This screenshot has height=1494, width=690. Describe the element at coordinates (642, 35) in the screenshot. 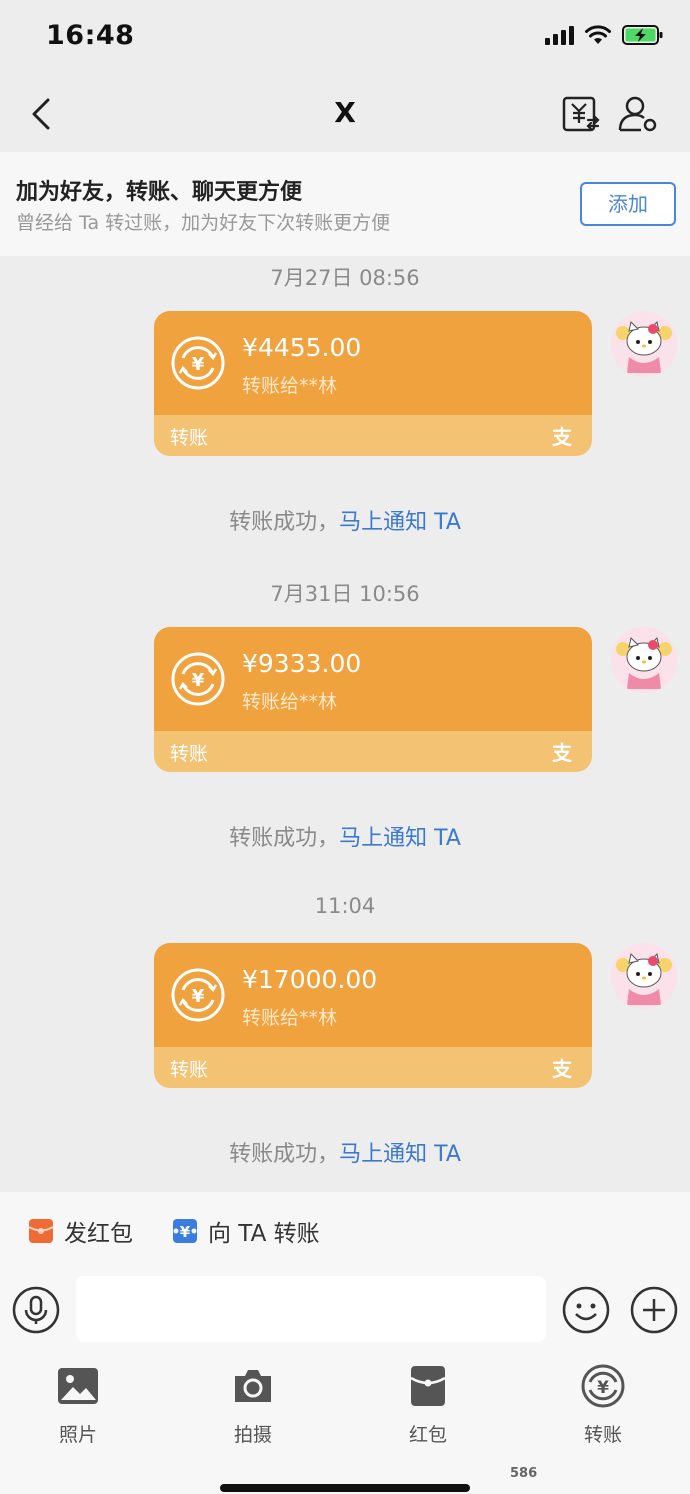

I see `battery-charging-icon` at that location.